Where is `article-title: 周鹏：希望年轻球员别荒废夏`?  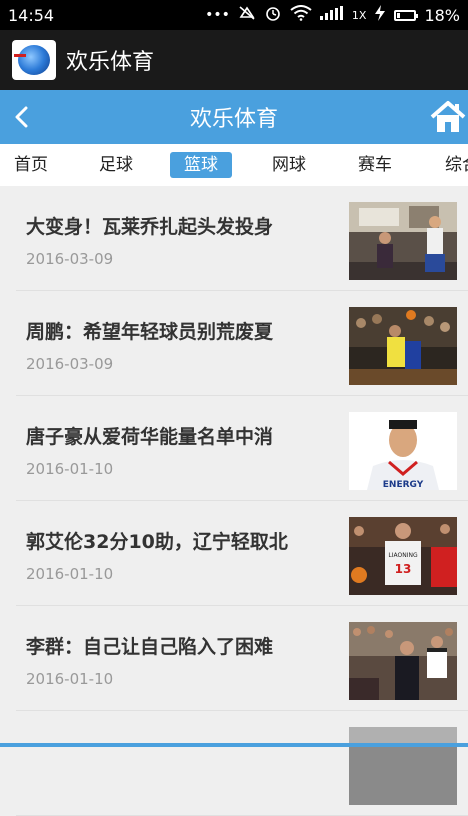 article-title: 周鹏：希望年轻球员别荒废夏 is located at coordinates (150, 332).